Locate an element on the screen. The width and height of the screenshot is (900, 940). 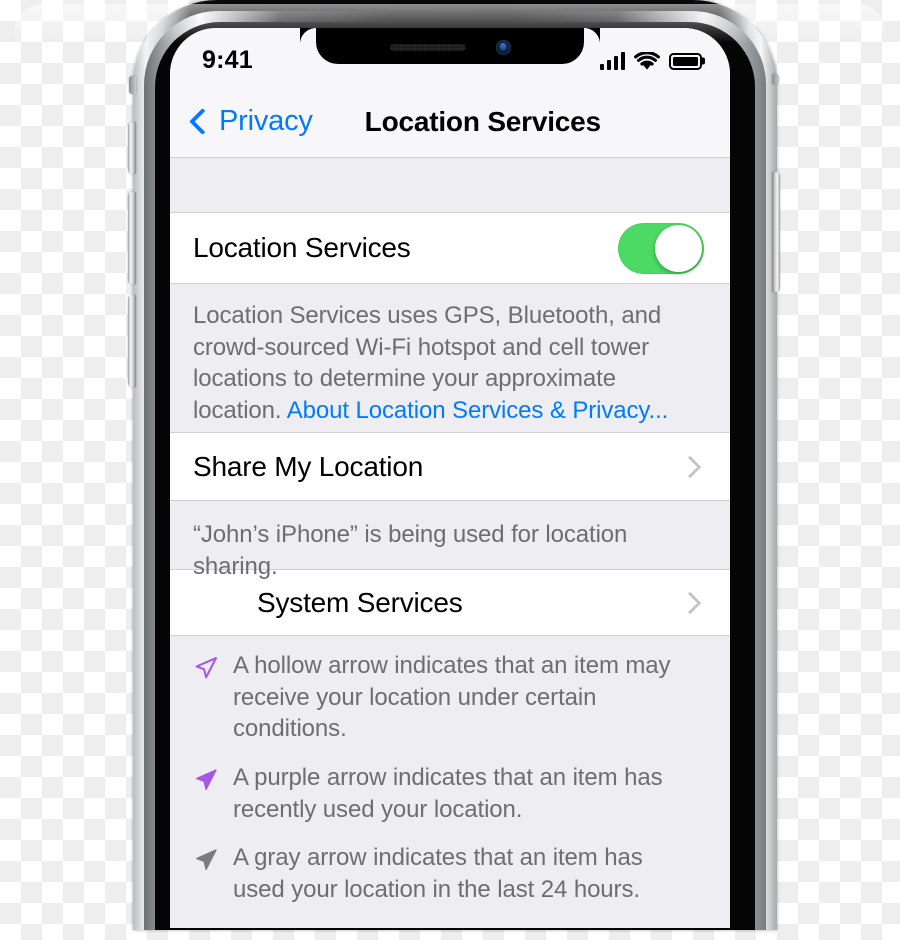
sim-tray-slot is located at coordinates (775, 79).